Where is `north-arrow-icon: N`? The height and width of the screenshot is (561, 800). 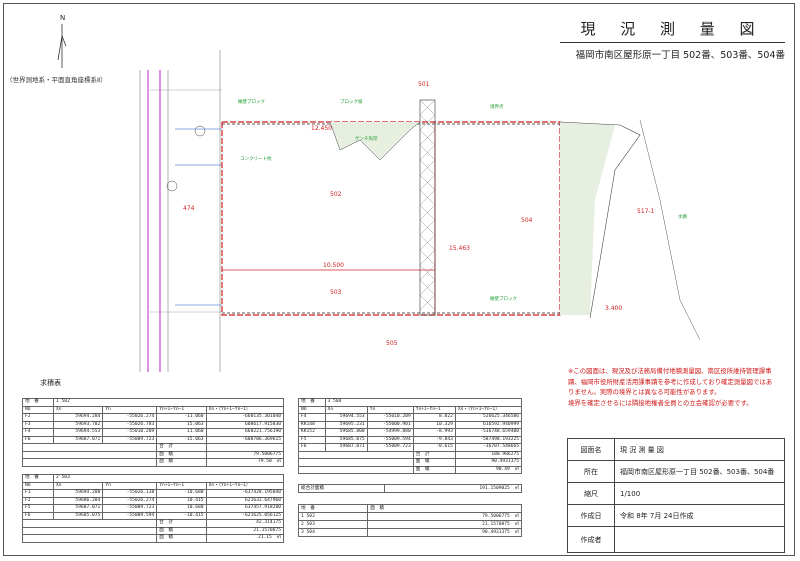 north-arrow-icon: N is located at coordinates (62, 41).